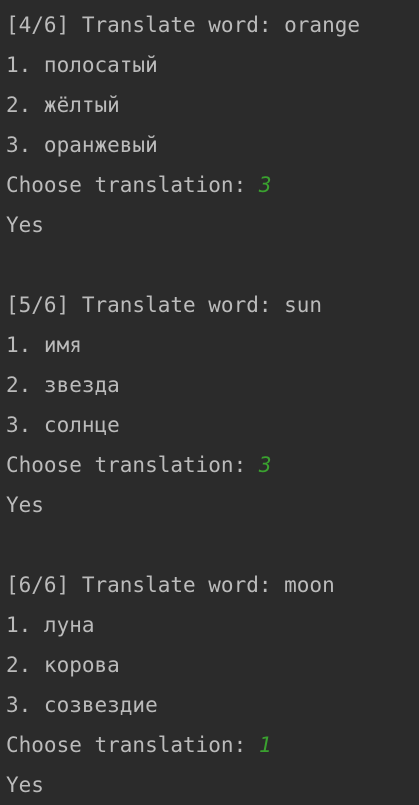 The image size is (419, 805). I want to click on prompt-line: Choose translation: 1, so click(212, 745).